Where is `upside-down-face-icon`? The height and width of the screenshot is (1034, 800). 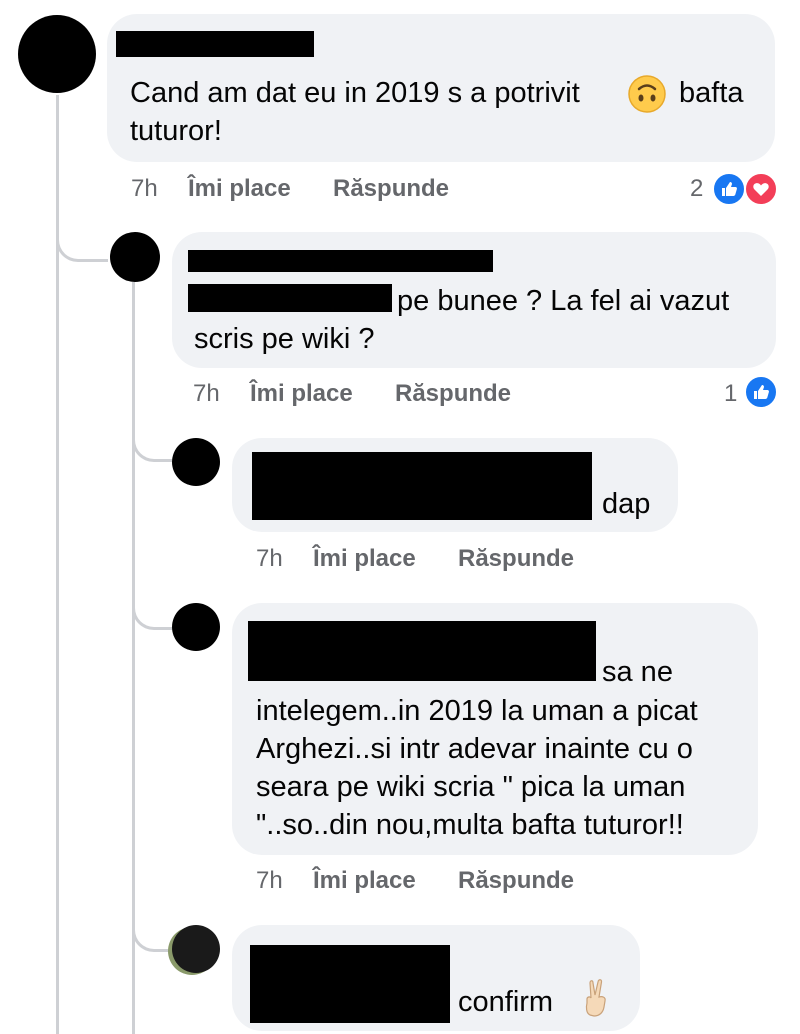
upside-down-face-icon is located at coordinates (647, 94).